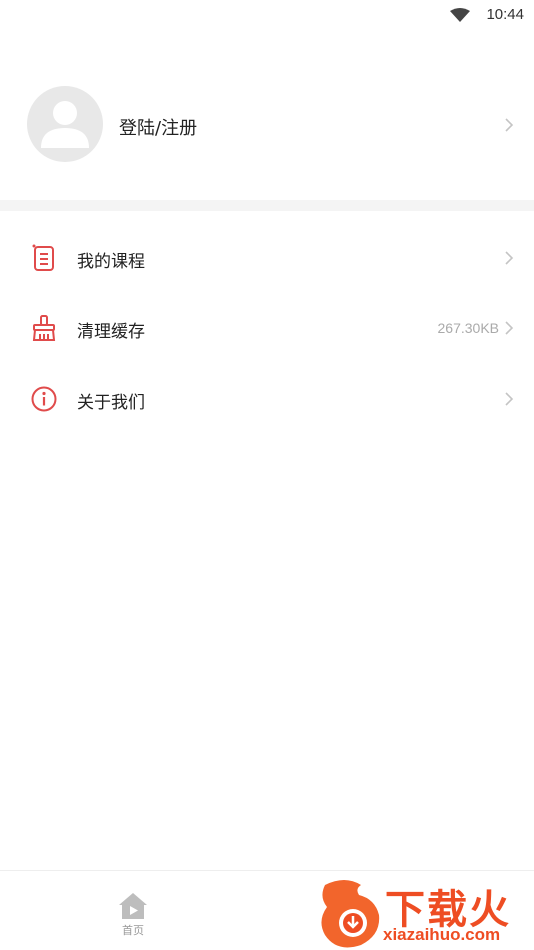 This screenshot has width=534, height=950. I want to click on menu-label: 关于我们, so click(111, 403).